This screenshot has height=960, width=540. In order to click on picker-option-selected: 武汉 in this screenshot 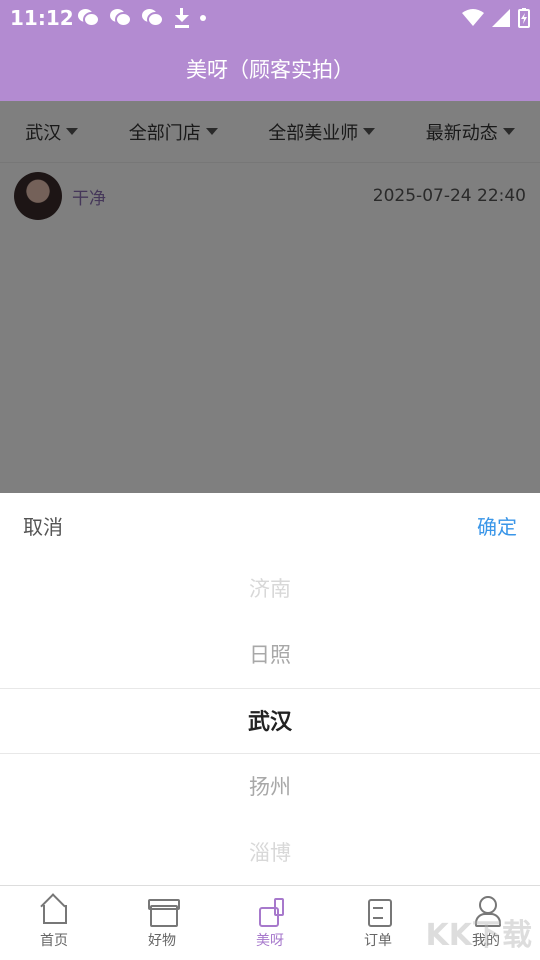, I will do `click(270, 720)`.